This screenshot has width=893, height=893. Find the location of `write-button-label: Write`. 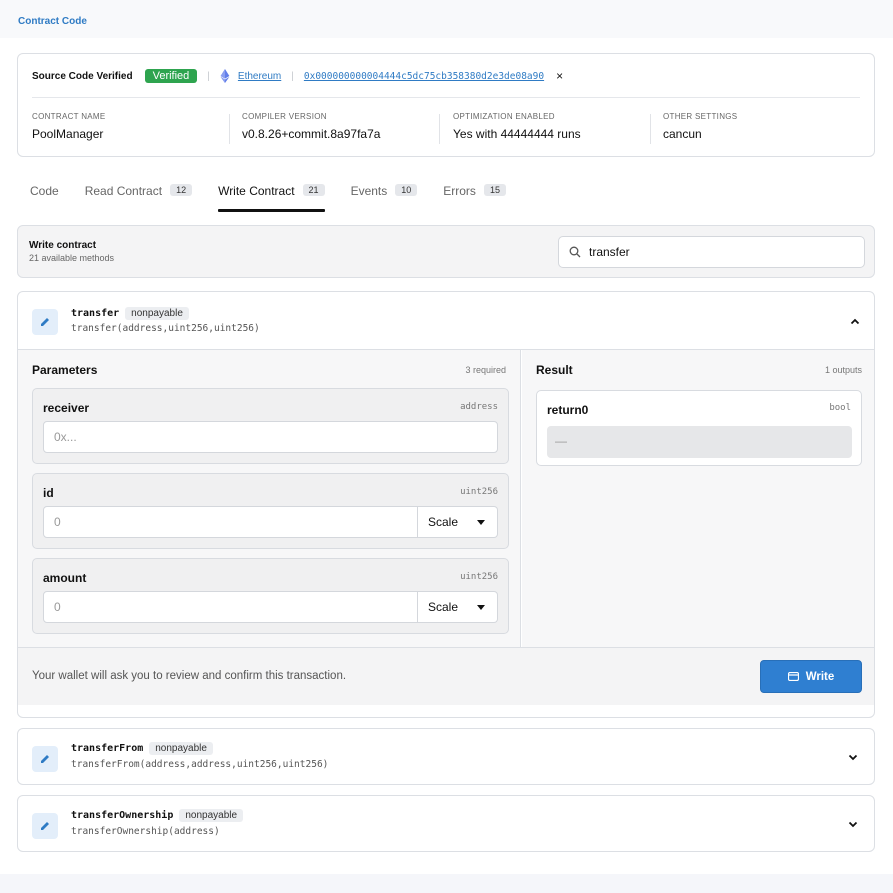

write-button-label: Write is located at coordinates (820, 676).